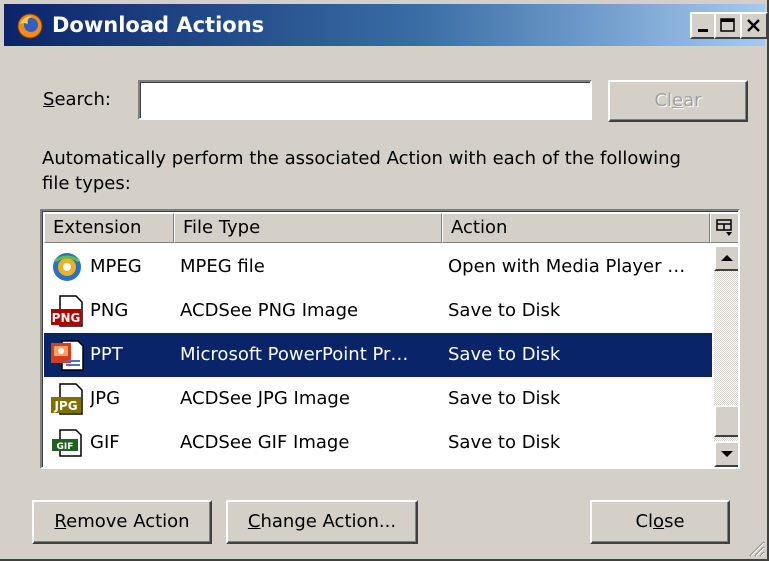  I want to click on maximize-icon, so click(727, 25).